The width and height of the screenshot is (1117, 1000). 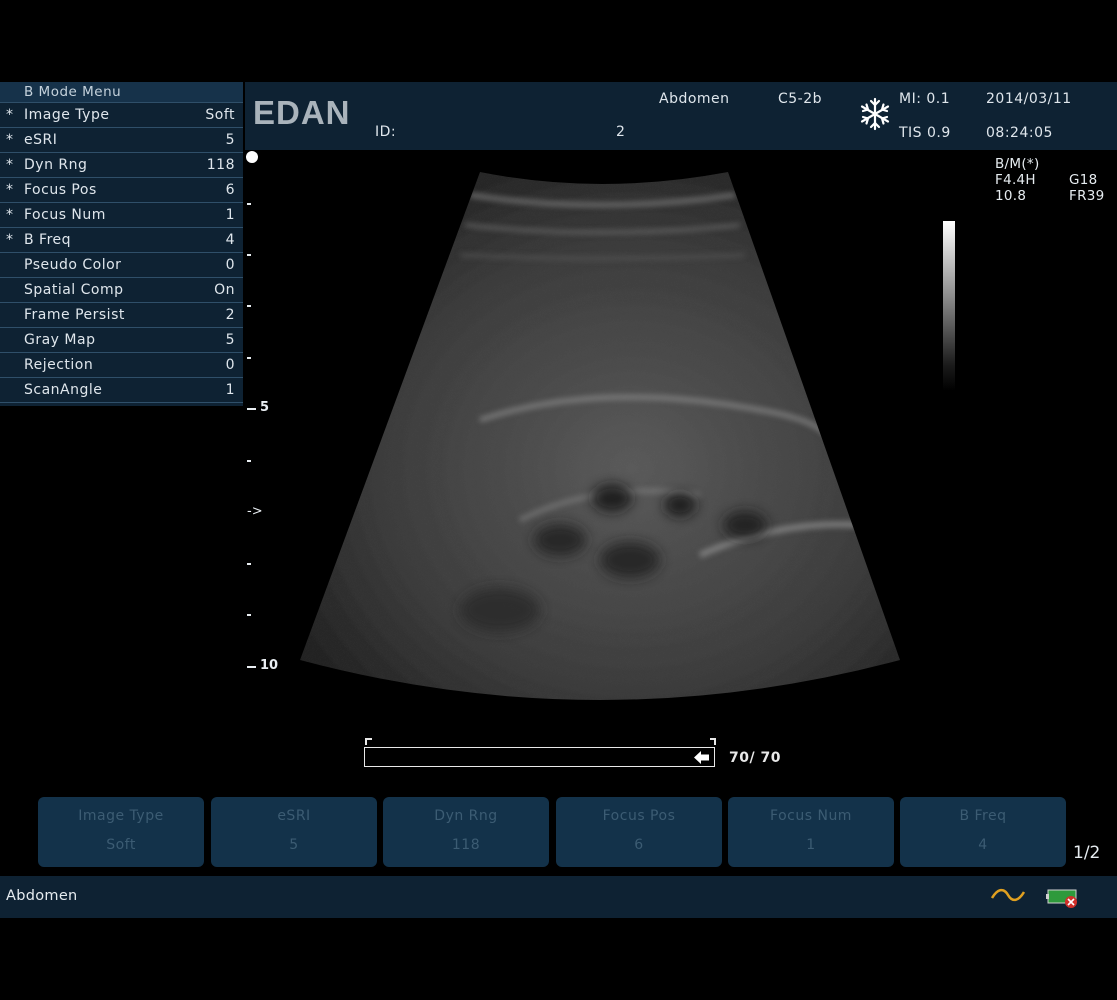 I want to click on depth-scale, so click(x=252, y=409).